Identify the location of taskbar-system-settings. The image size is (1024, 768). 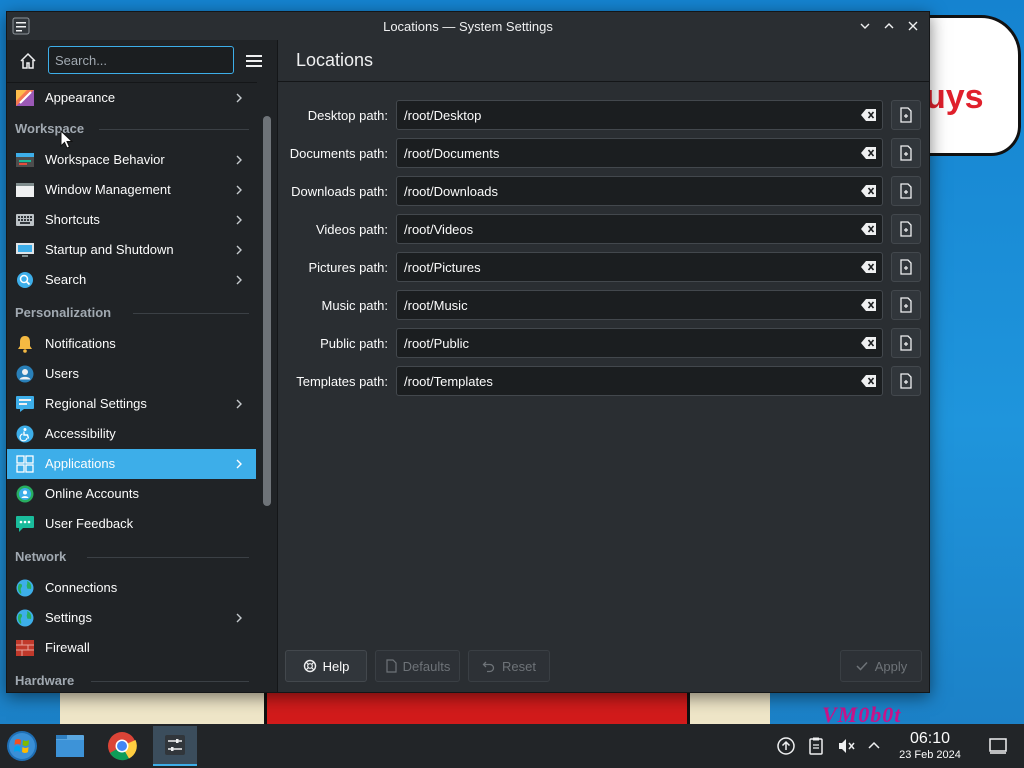
(175, 746).